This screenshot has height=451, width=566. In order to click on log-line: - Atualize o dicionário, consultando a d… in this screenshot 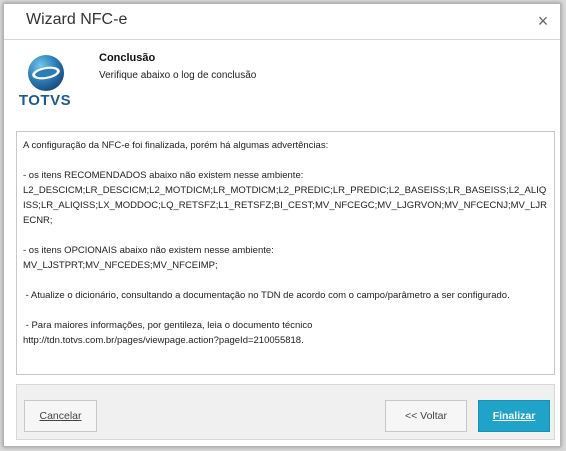, I will do `click(266, 295)`.